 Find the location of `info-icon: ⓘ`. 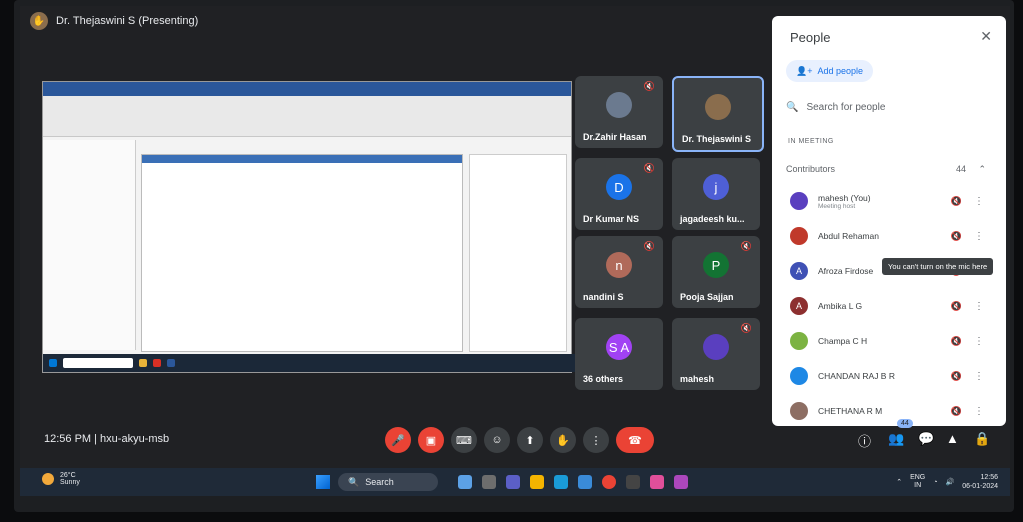

info-icon: ⓘ is located at coordinates (864, 440).